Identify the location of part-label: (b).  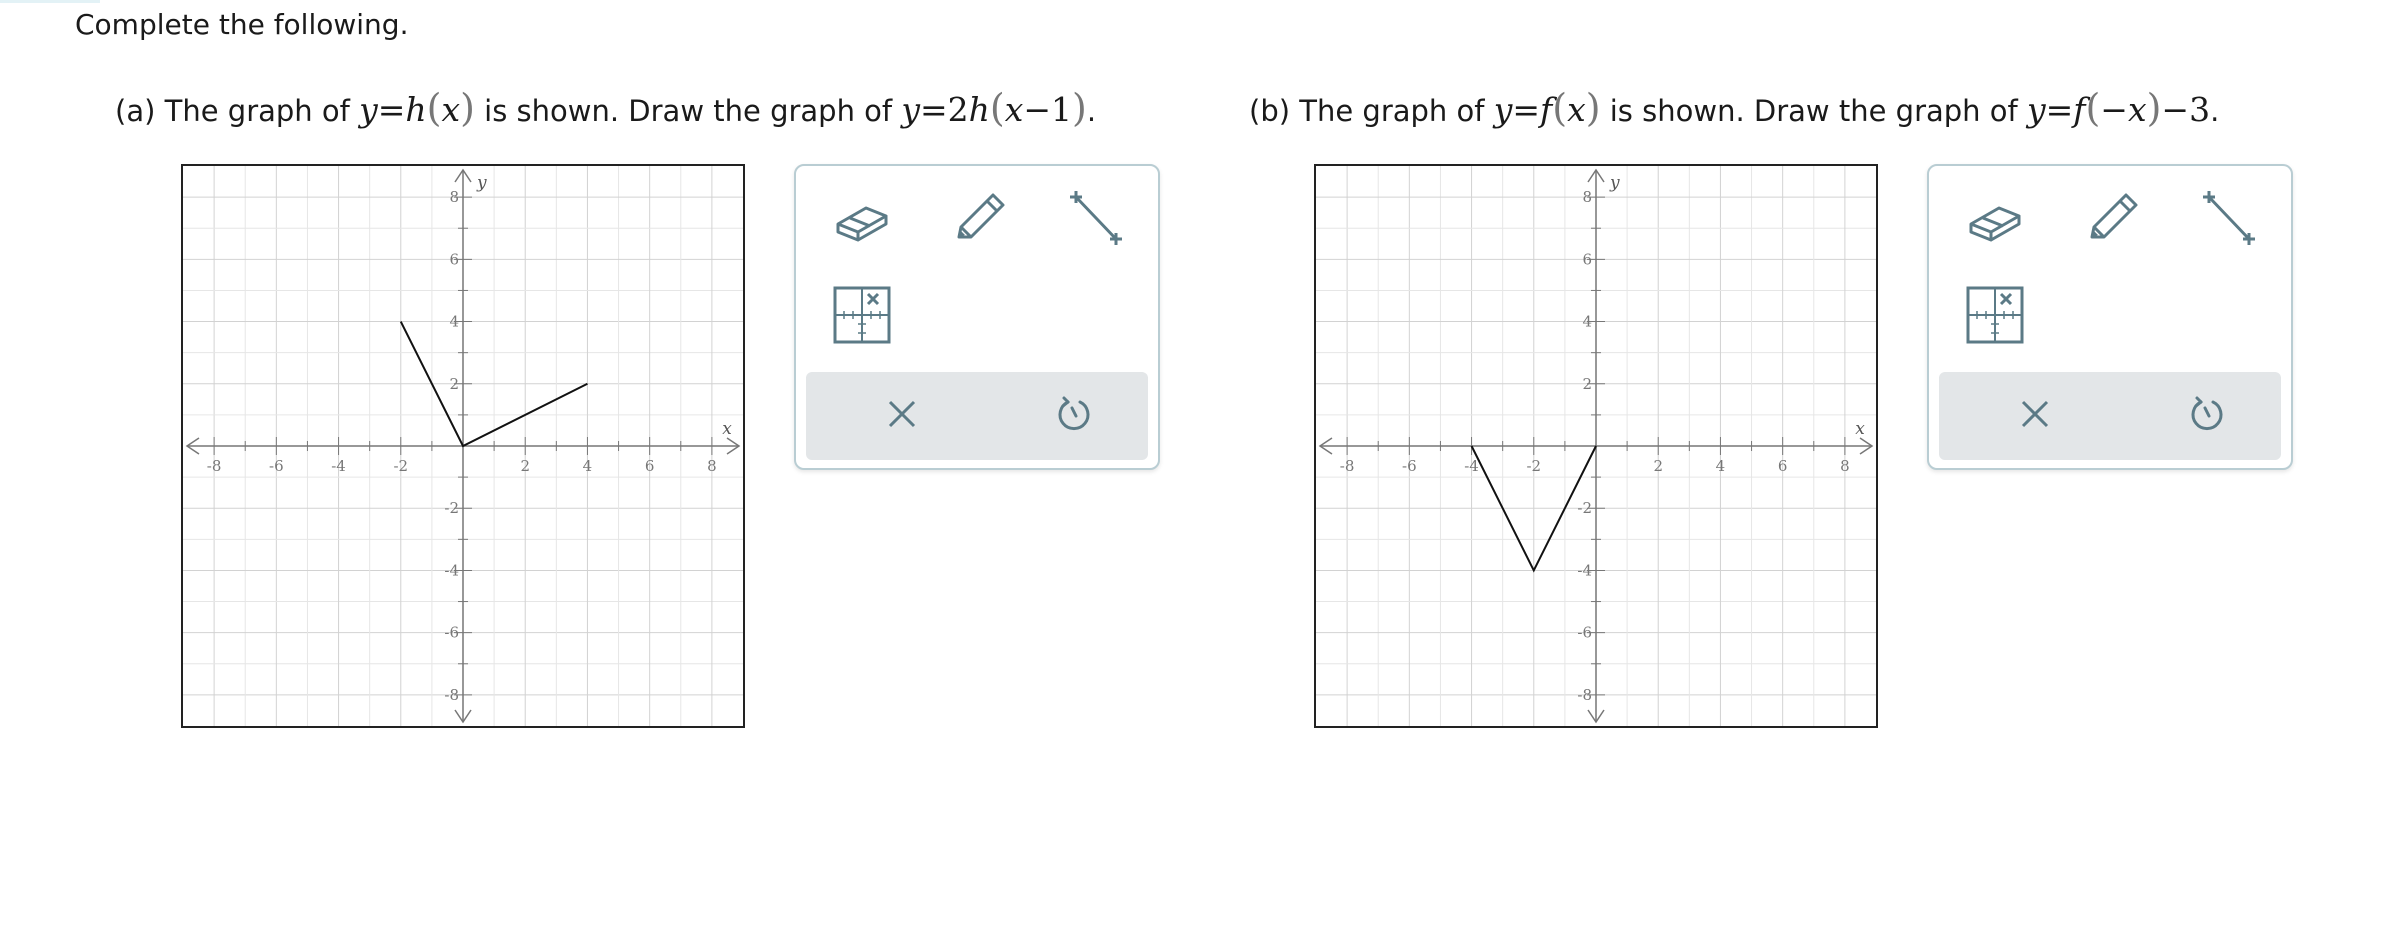
(1270, 111).